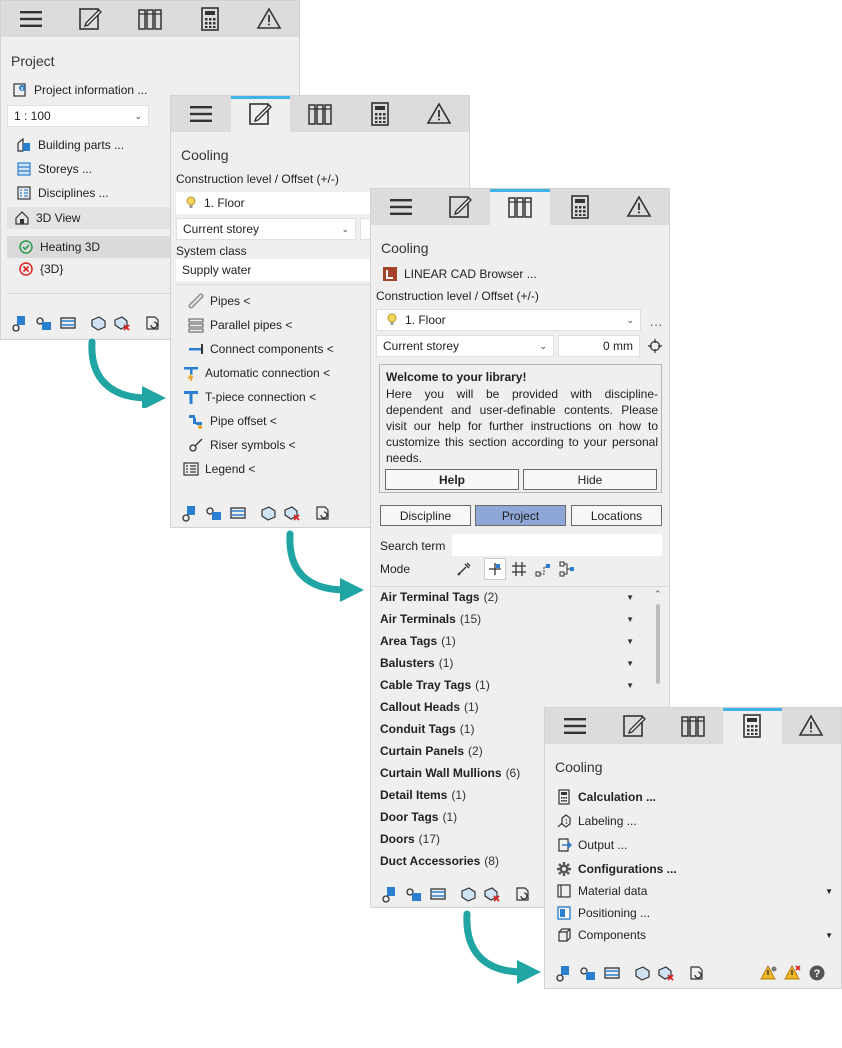 This screenshot has height=1048, width=842. What do you see at coordinates (218, 301) in the screenshot?
I see `tool-pipes: Pipes <` at bounding box center [218, 301].